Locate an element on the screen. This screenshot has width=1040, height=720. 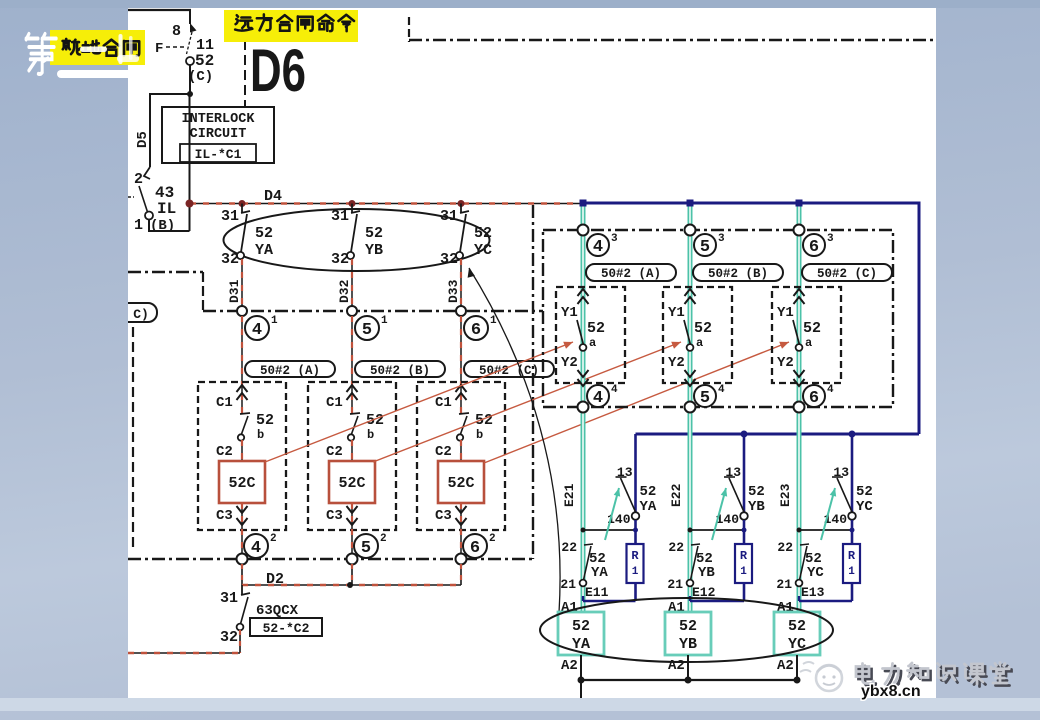
svg-text: a is located at coordinates (808, 343).